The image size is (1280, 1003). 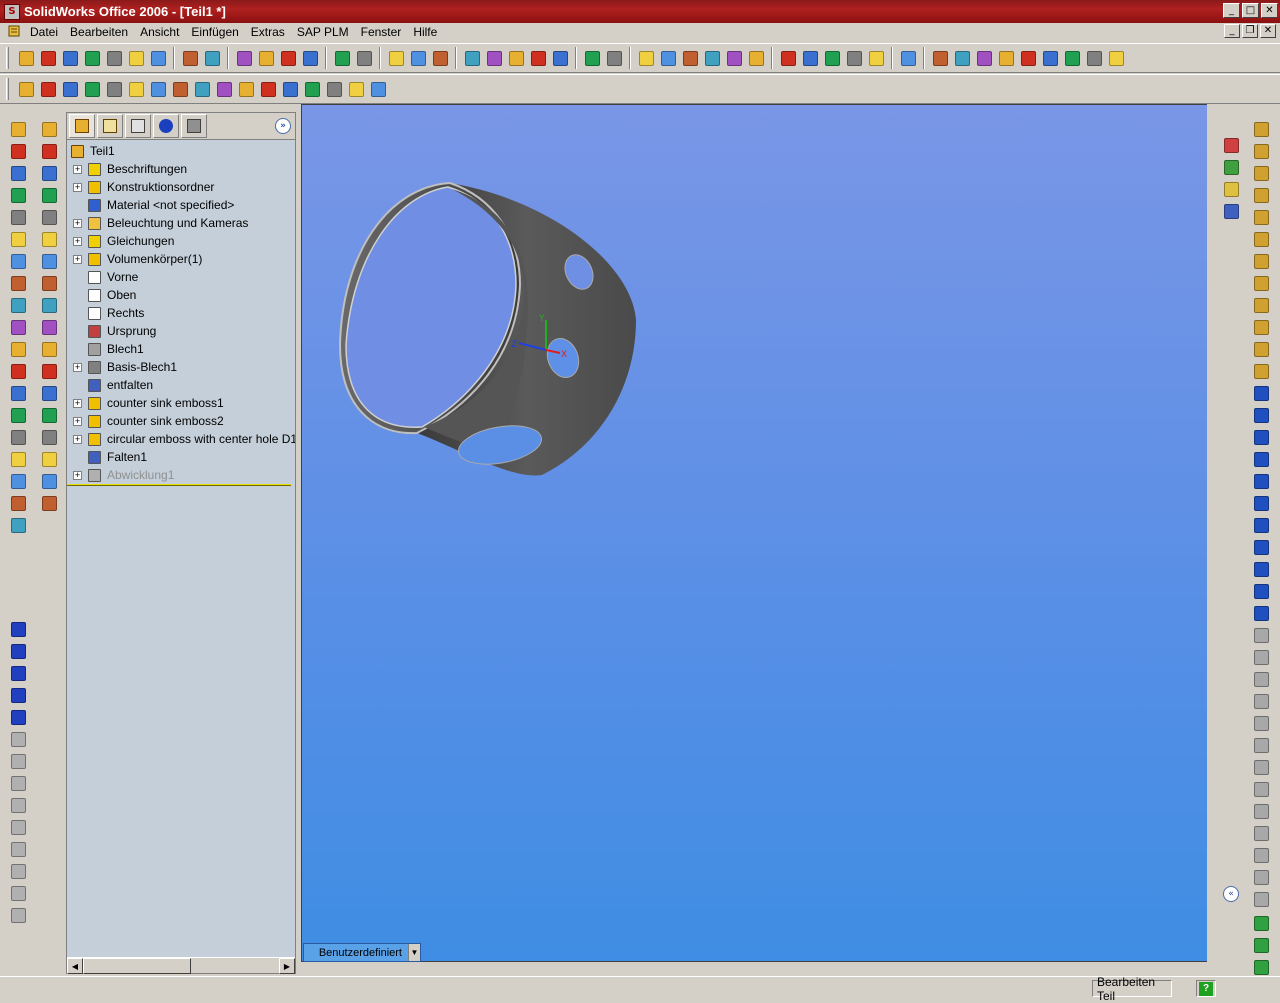 What do you see at coordinates (1269, 10) in the screenshot?
I see `close-button: ✕` at bounding box center [1269, 10].